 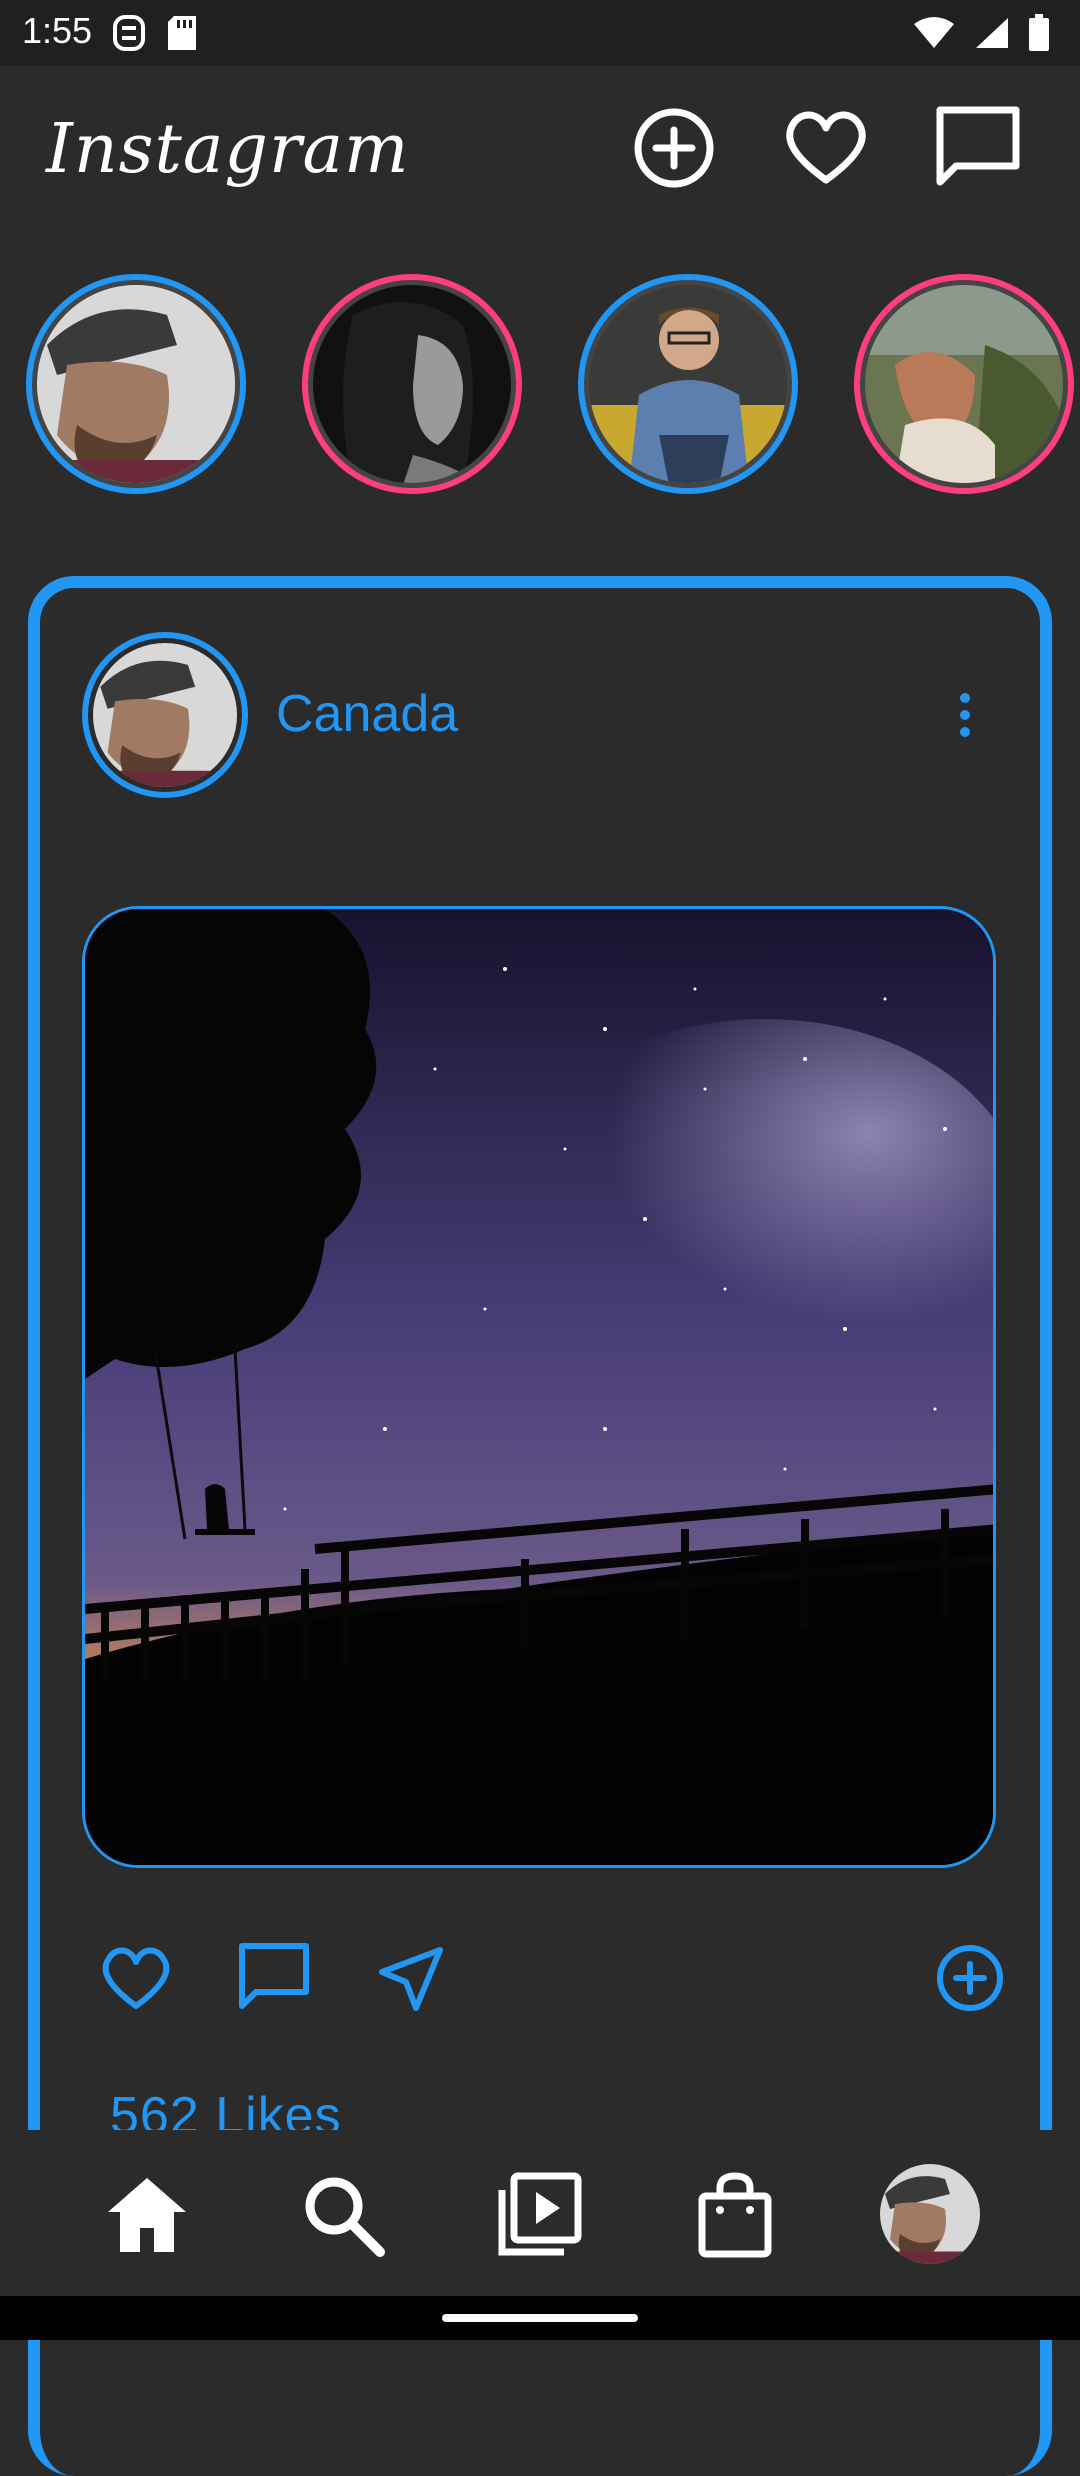 What do you see at coordinates (343, 2215) in the screenshot?
I see `search-icon` at bounding box center [343, 2215].